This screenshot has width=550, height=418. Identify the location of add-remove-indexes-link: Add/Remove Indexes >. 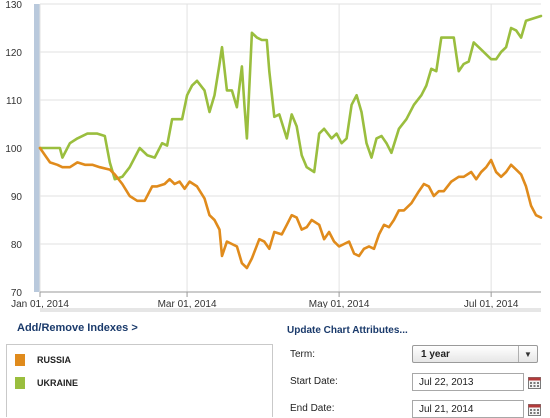
(77, 328).